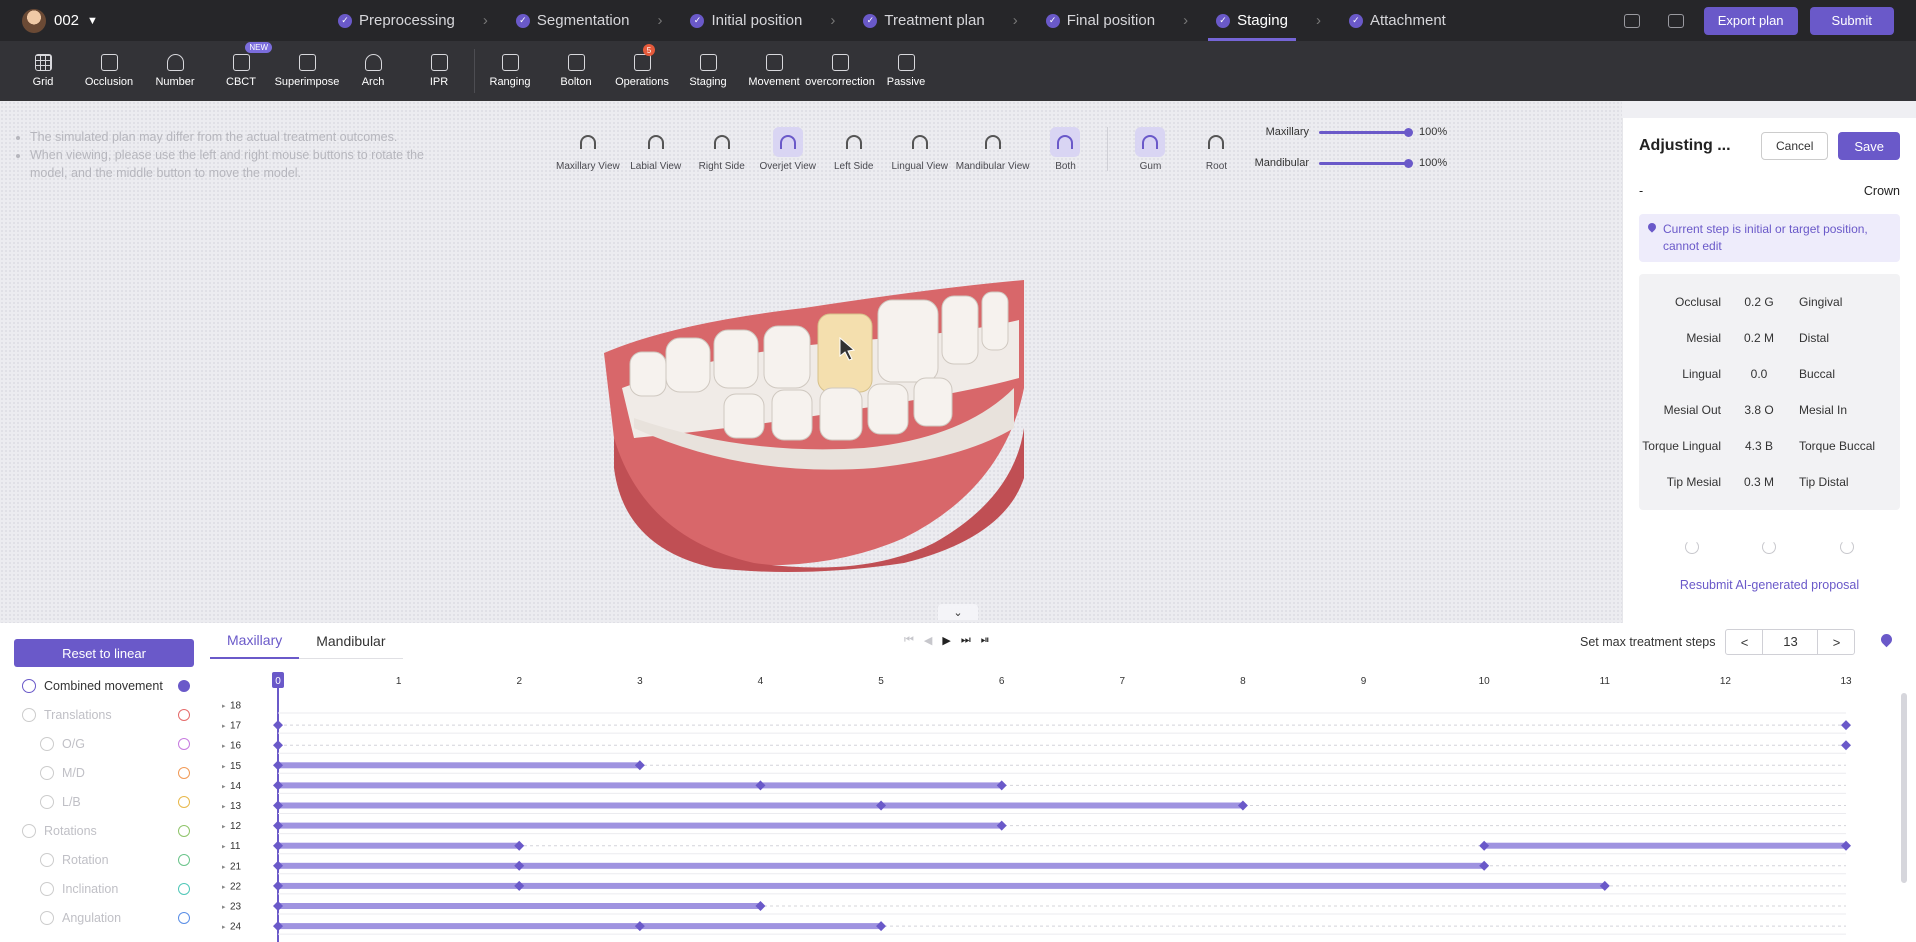 The width and height of the screenshot is (1916, 942). I want to click on dental-model, so click(869, 428).